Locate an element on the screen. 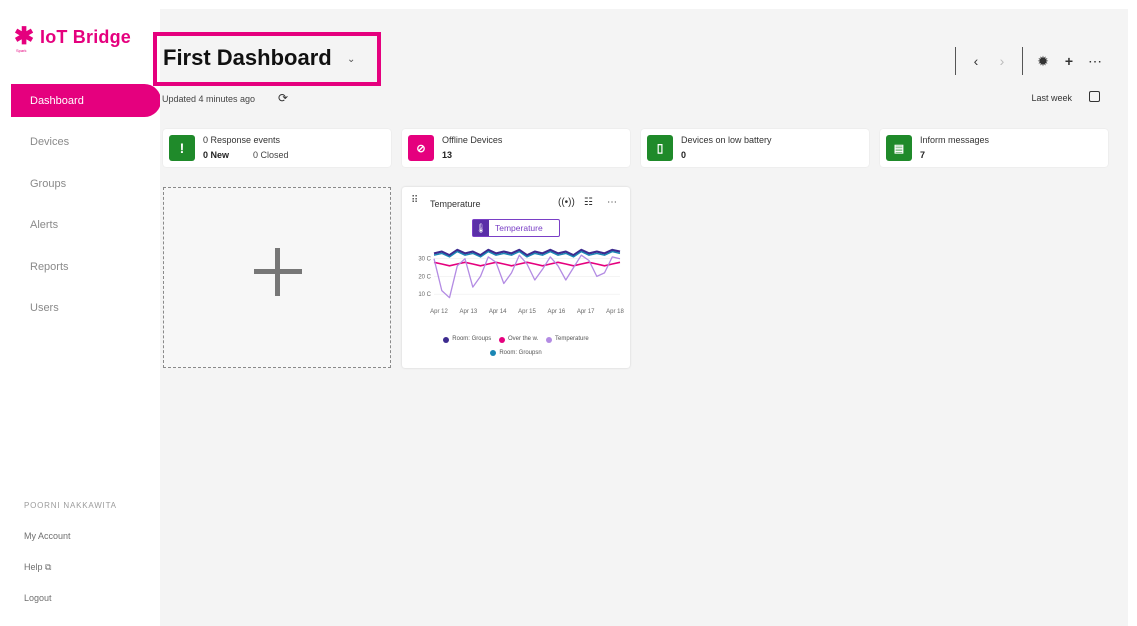  sidebar-item-reports: Reports is located at coordinates (80, 266).